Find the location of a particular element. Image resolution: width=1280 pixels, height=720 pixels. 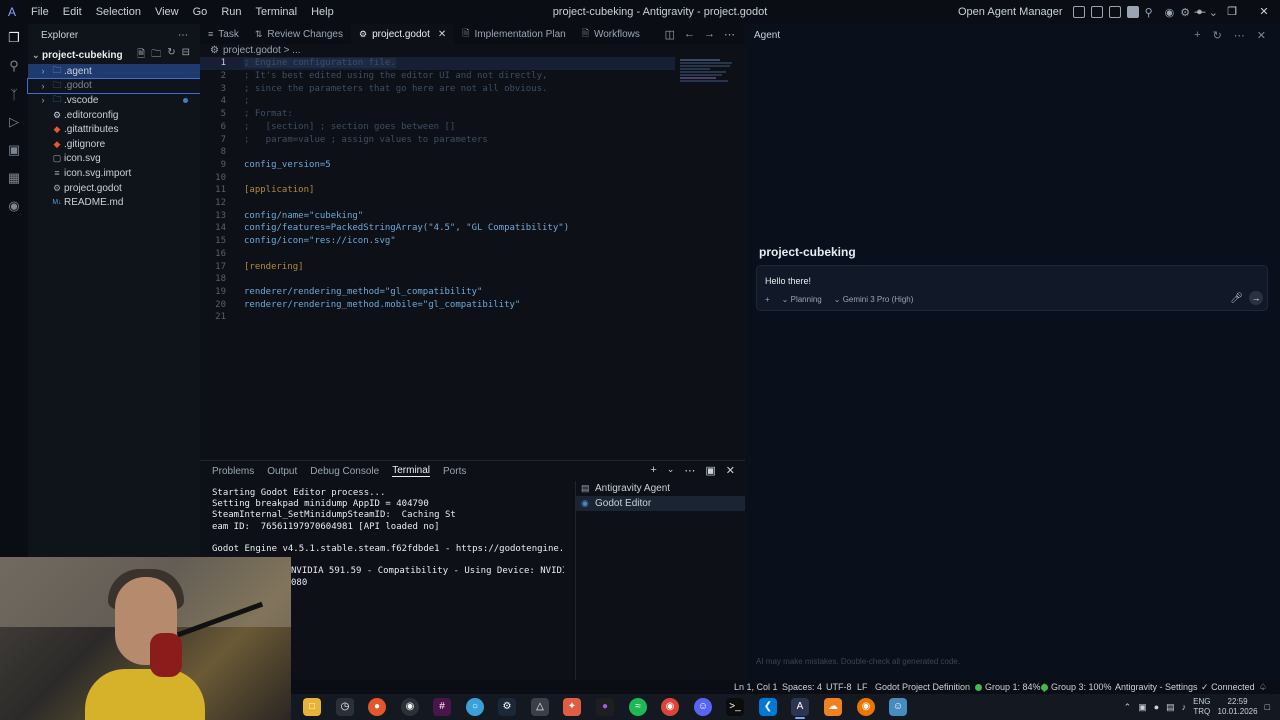

new-terminal-plus-icon: + is located at coordinates (653, 470).